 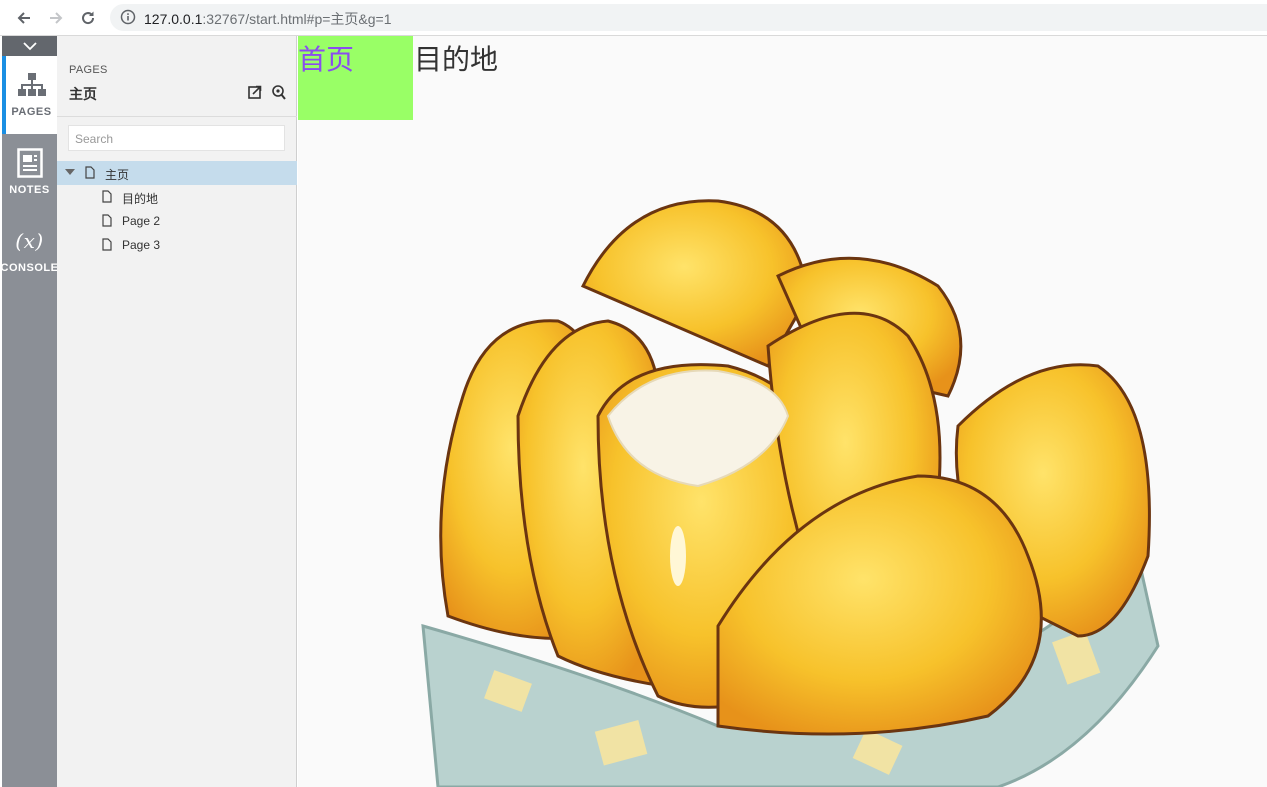 I want to click on sidebar-rail: PAGES NOTES (x) CONSOLE, so click(x=29, y=411).